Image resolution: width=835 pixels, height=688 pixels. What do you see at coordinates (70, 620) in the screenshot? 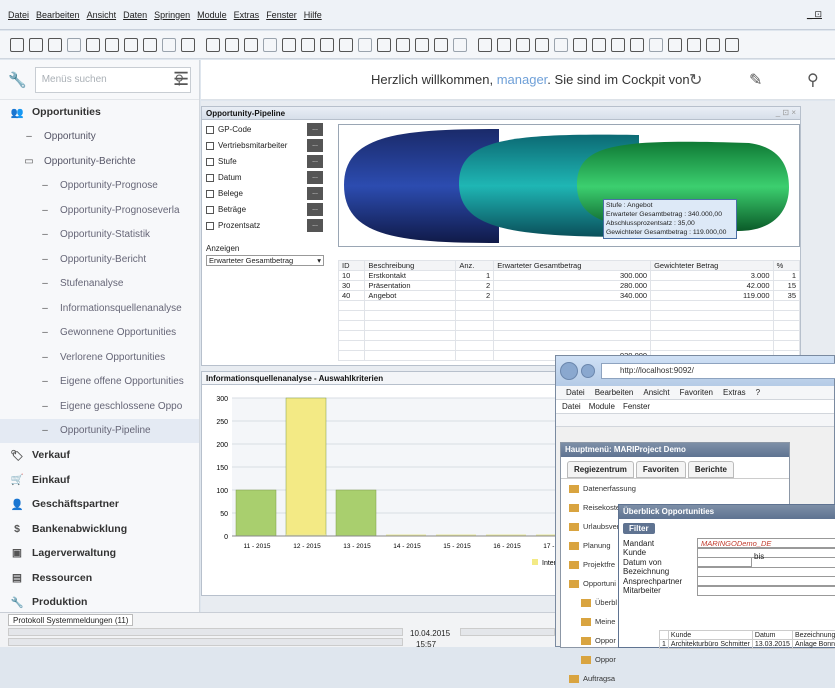
I see `system-messages-tab: Protokoll Systemmeldungen (11)` at bounding box center [70, 620].